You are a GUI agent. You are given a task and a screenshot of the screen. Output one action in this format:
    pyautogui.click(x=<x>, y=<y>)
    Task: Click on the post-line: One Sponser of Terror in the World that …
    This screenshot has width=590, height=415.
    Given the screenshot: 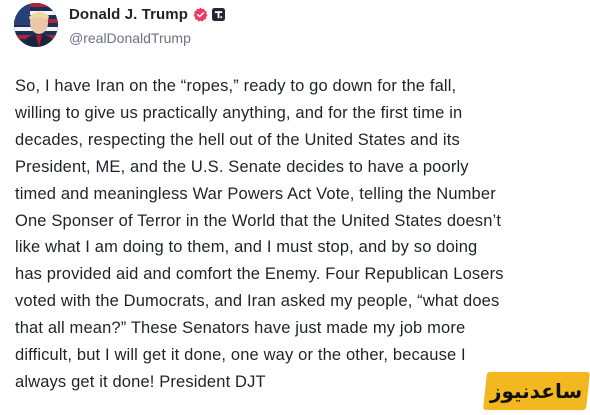 What is the action you would take?
    pyautogui.click(x=258, y=220)
    